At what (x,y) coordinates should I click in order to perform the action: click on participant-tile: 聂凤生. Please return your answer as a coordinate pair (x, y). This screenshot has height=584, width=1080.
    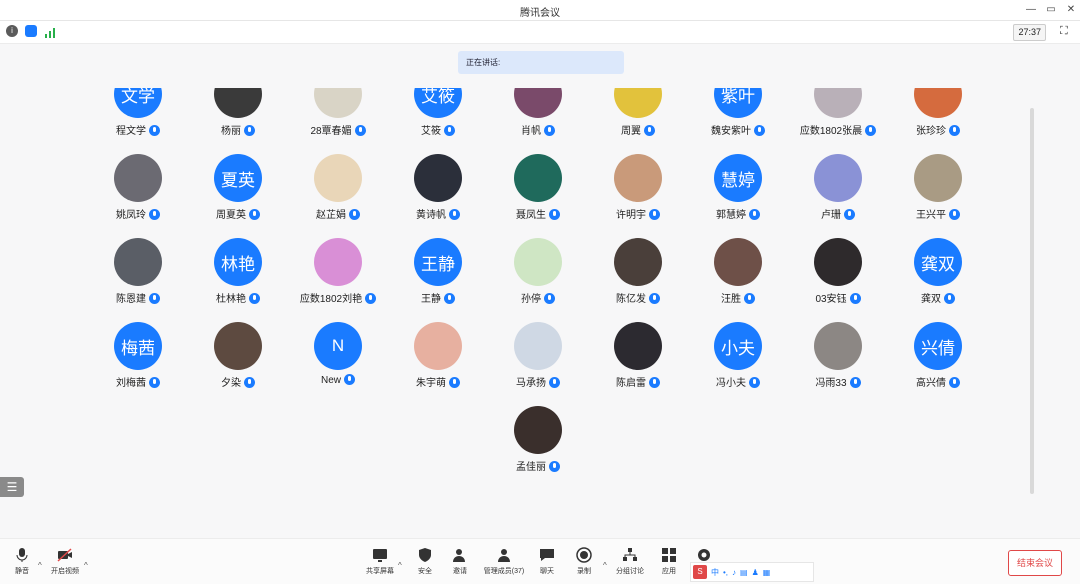
    Looking at the image, I should click on (538, 194).